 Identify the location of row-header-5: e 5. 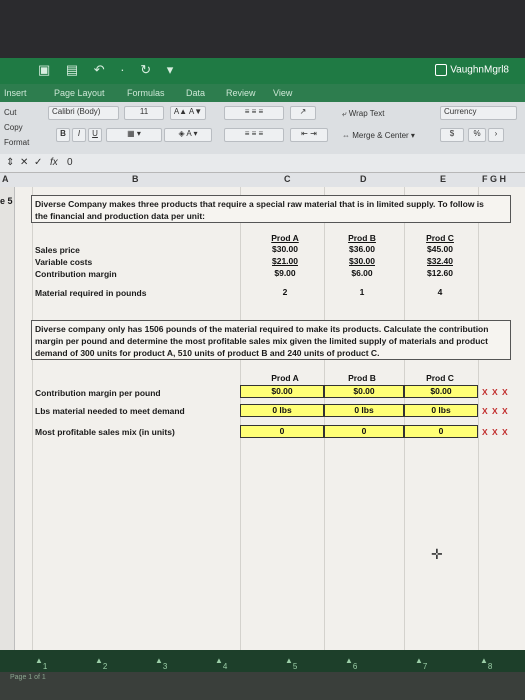
(6, 201).